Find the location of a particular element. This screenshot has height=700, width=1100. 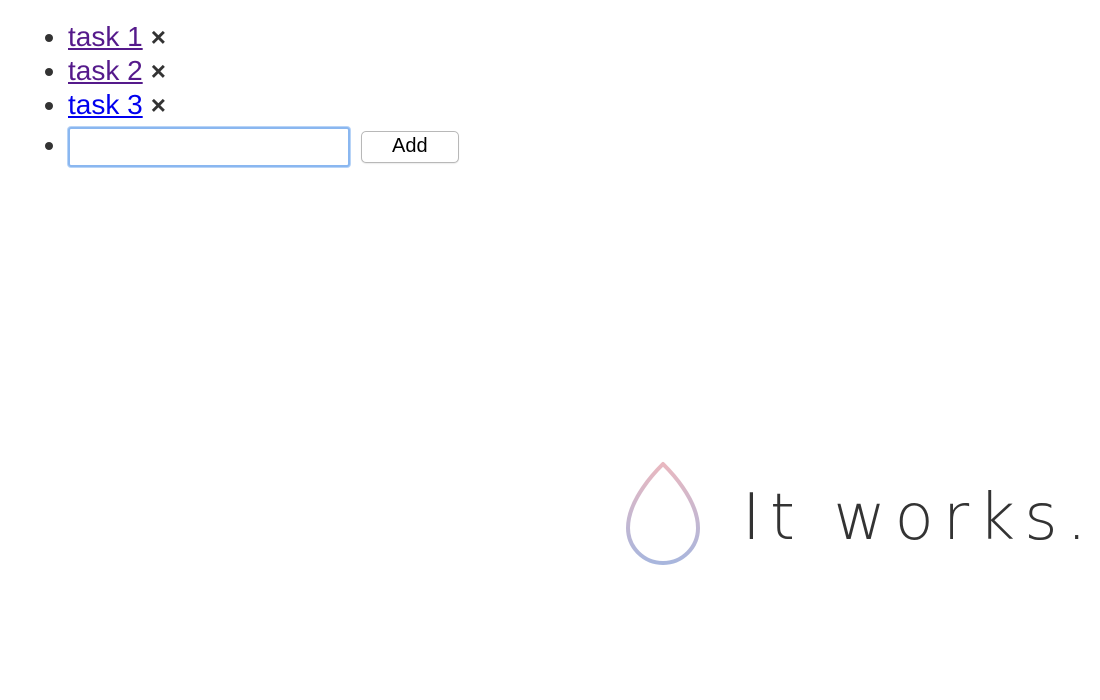

list-item: task 2 × is located at coordinates (263, 71).